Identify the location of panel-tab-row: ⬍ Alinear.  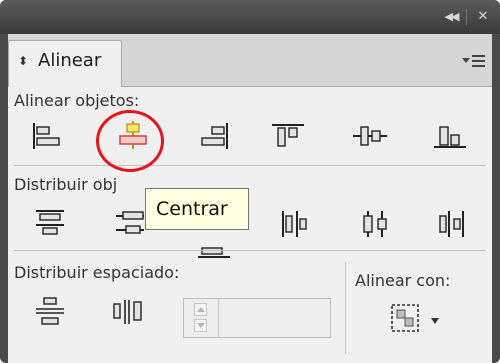
(250, 60).